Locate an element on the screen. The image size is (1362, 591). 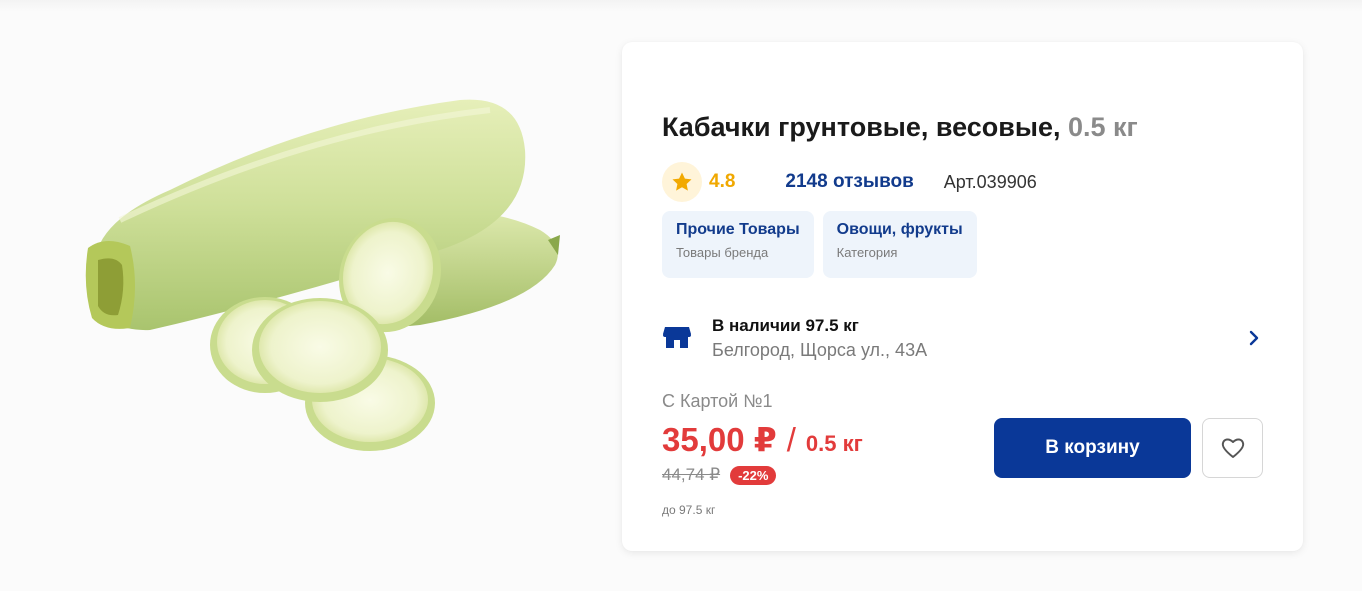
rating-row: 4.8 2148 отзывов Арт.039906 is located at coordinates (849, 182).